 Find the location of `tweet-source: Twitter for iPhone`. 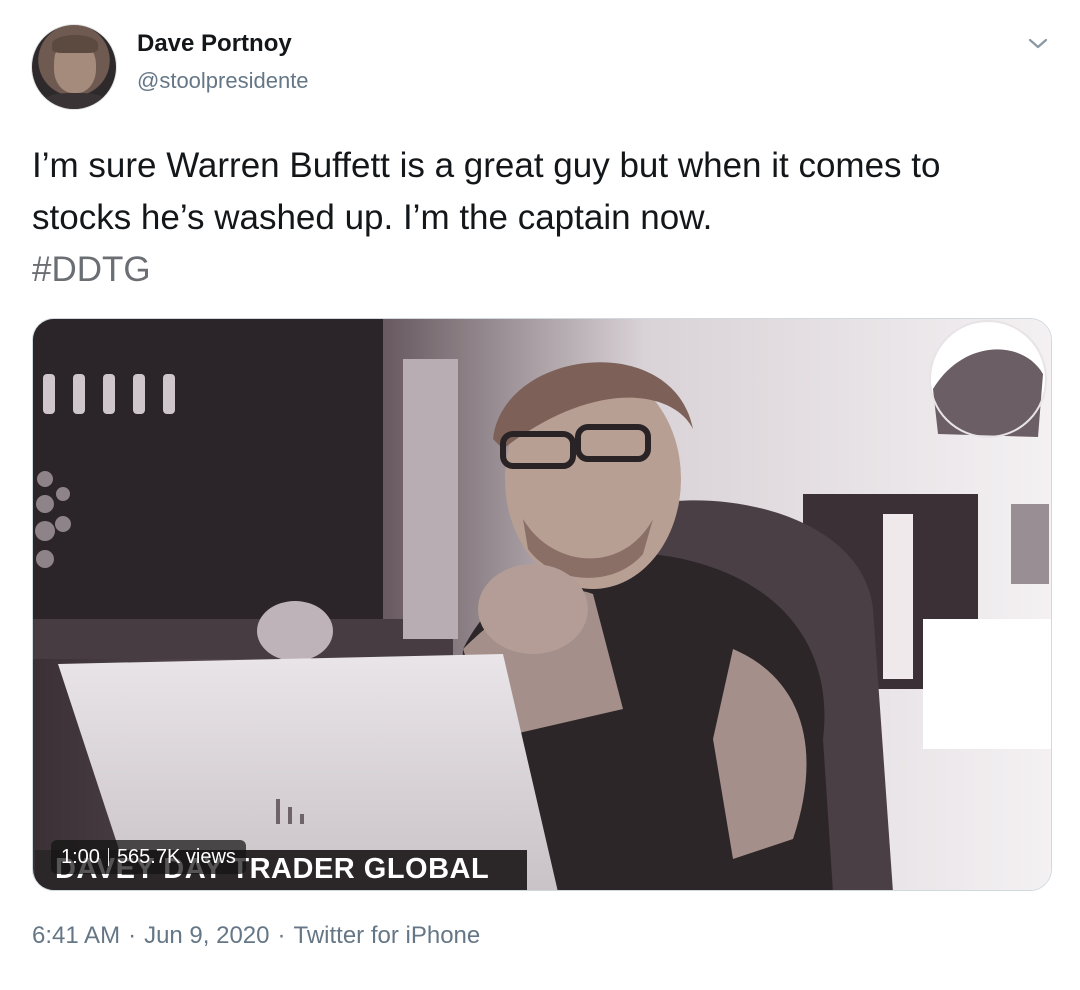

tweet-source: Twitter for iPhone is located at coordinates (387, 935).